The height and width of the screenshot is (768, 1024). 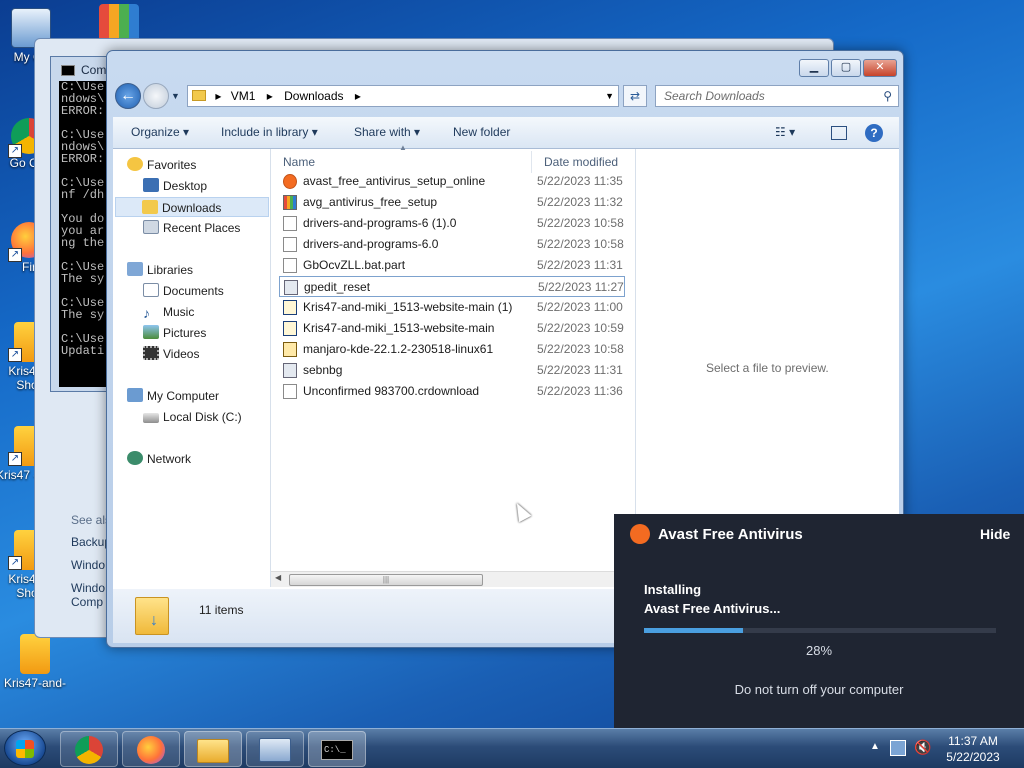 What do you see at coordinates (403, 147) in the screenshot?
I see `sort-arrow-icon: ▲` at bounding box center [403, 147].